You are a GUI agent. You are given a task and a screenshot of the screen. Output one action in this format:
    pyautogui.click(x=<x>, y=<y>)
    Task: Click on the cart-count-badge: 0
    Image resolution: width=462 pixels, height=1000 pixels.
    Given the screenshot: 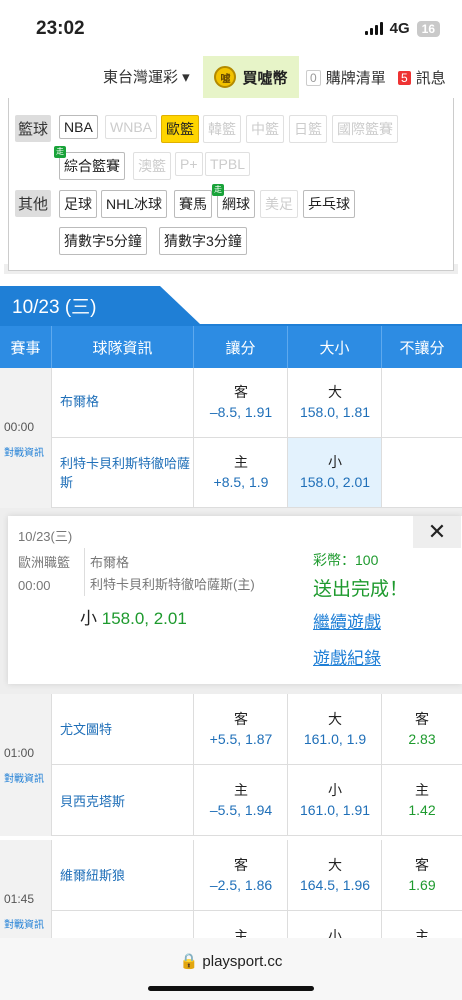 What is the action you would take?
    pyautogui.click(x=313, y=77)
    